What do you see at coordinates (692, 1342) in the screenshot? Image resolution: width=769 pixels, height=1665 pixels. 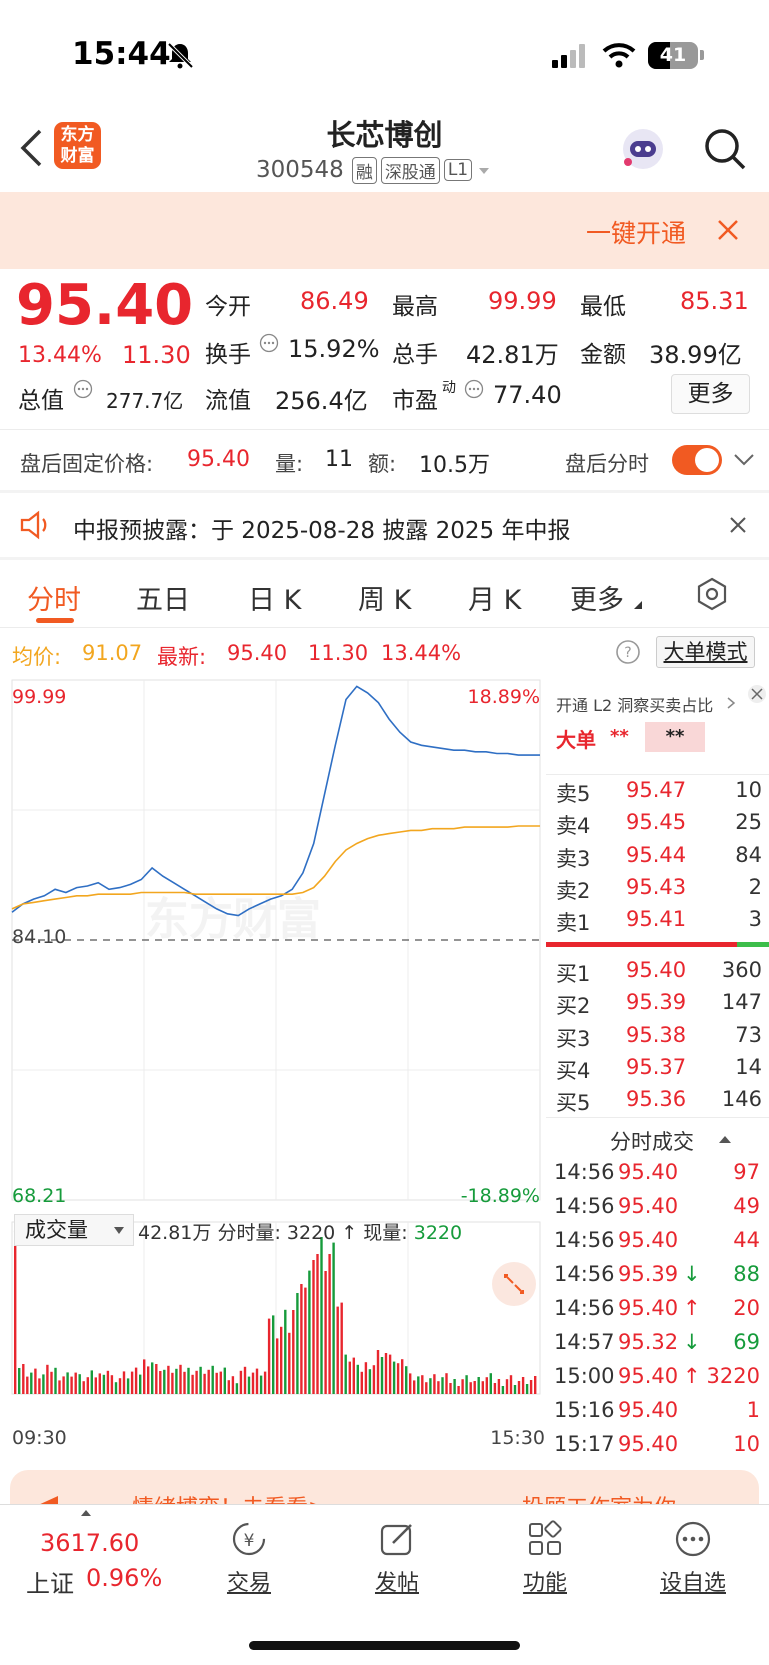 I see `trade-arrow: ↓` at bounding box center [692, 1342].